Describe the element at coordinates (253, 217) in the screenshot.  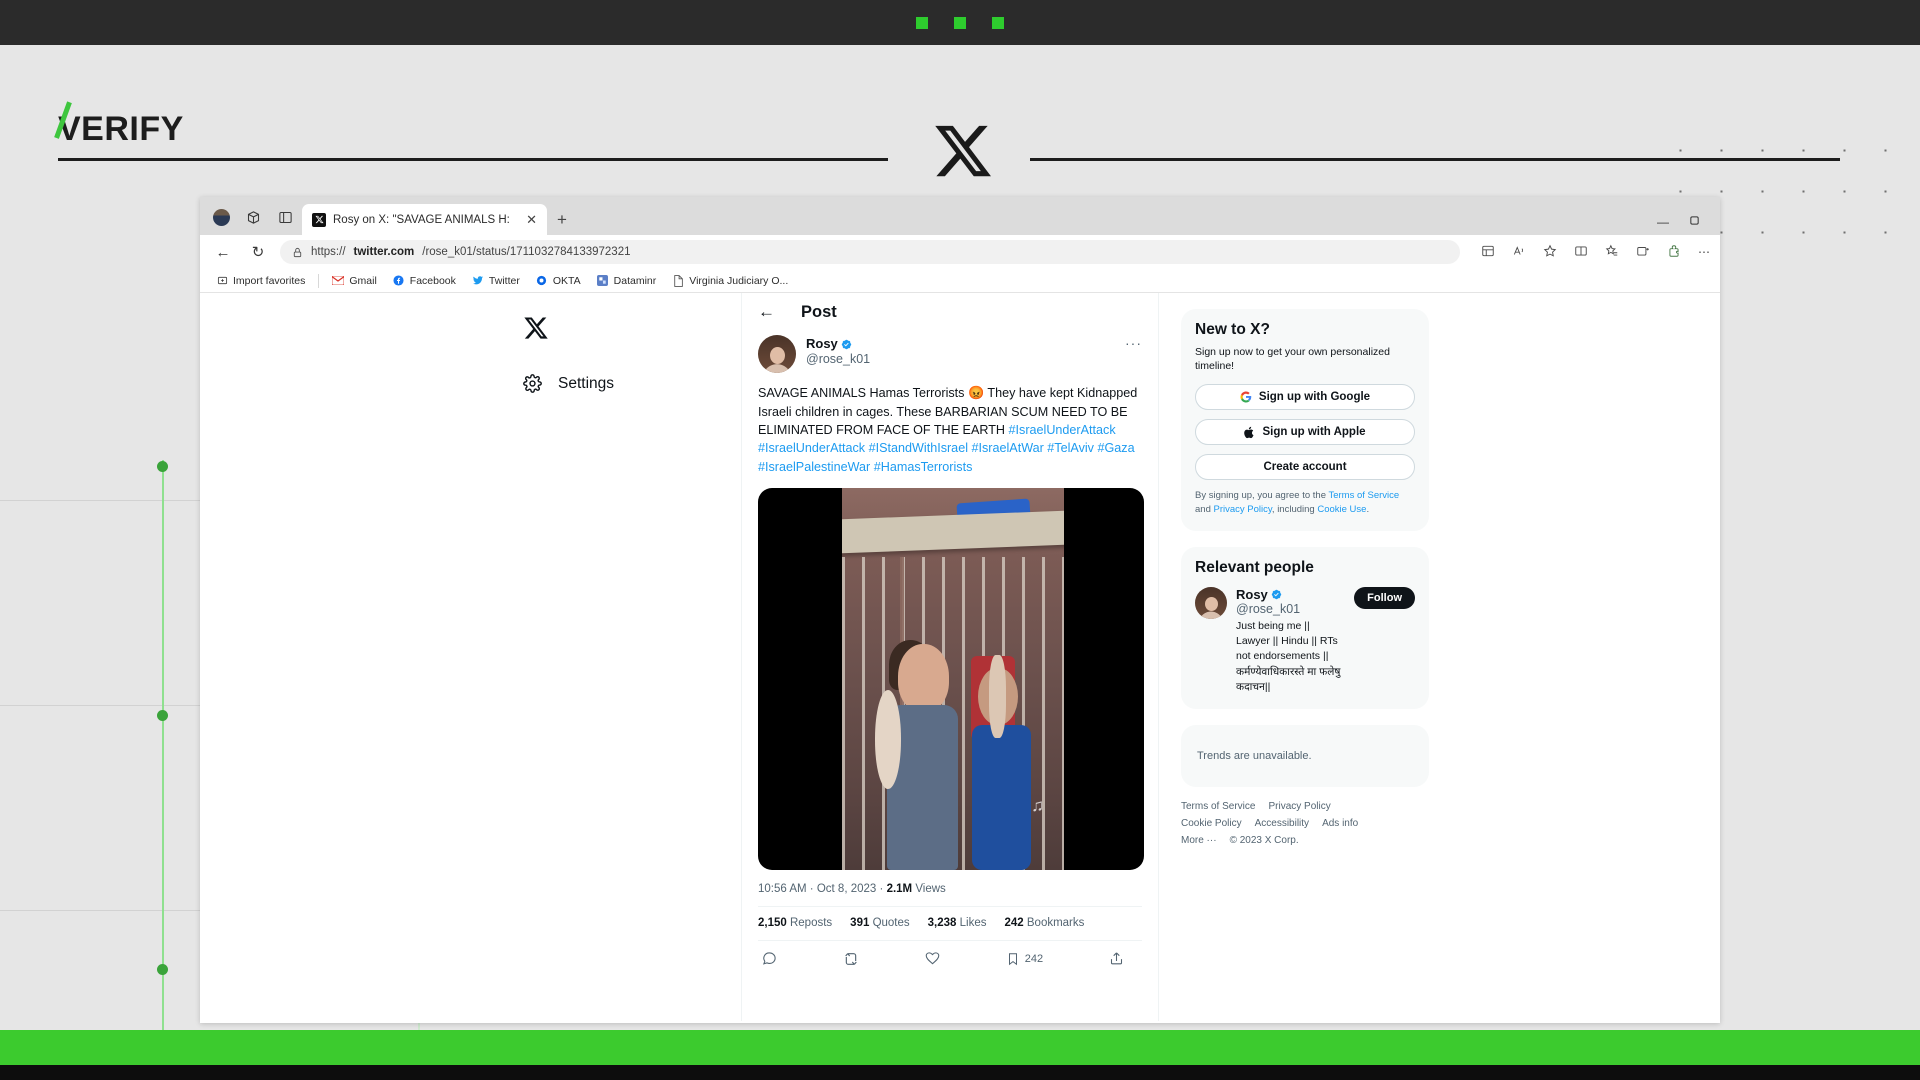
I see `workspaces-icon` at that location.